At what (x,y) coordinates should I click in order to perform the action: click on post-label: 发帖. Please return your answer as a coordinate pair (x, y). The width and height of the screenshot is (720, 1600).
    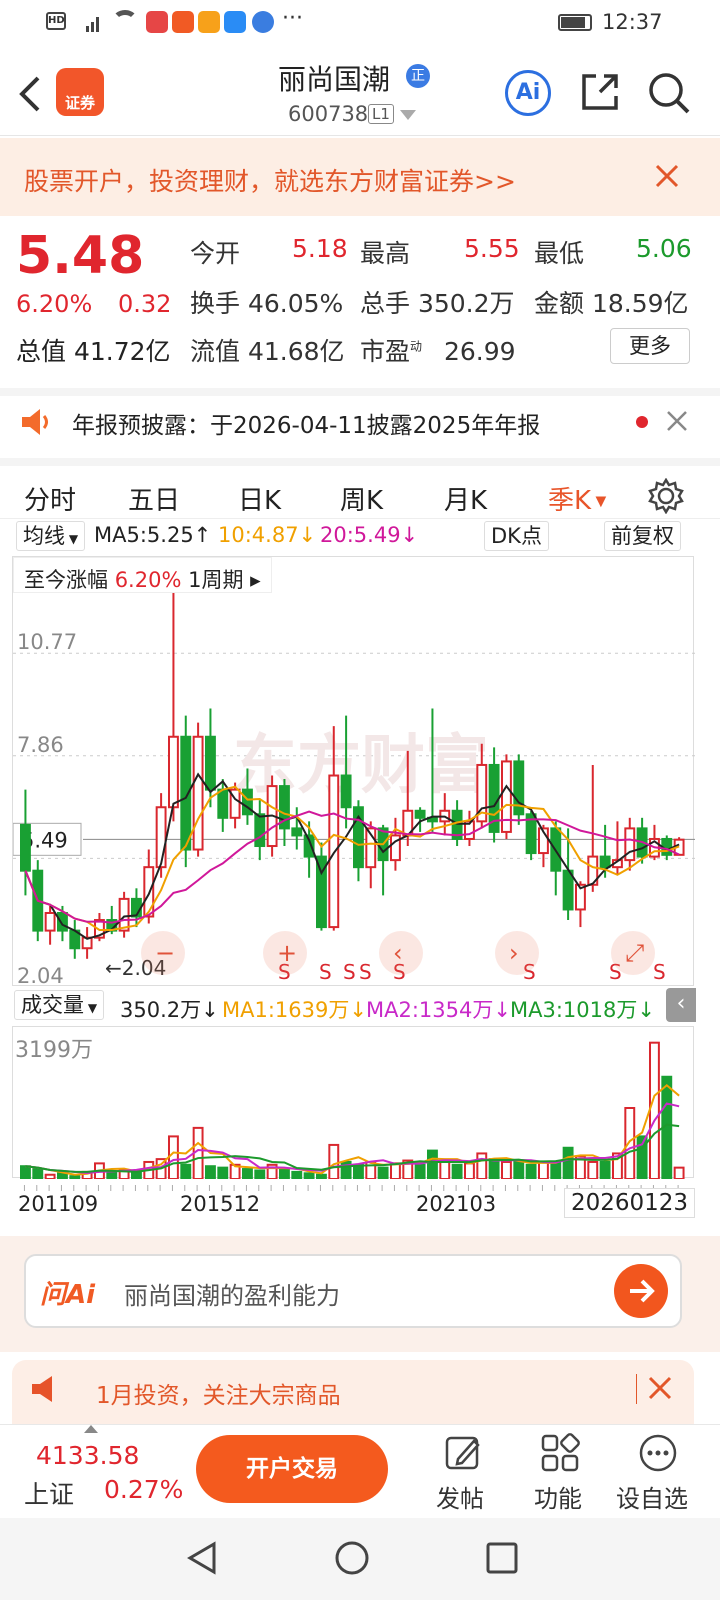
    Looking at the image, I should click on (460, 1496).